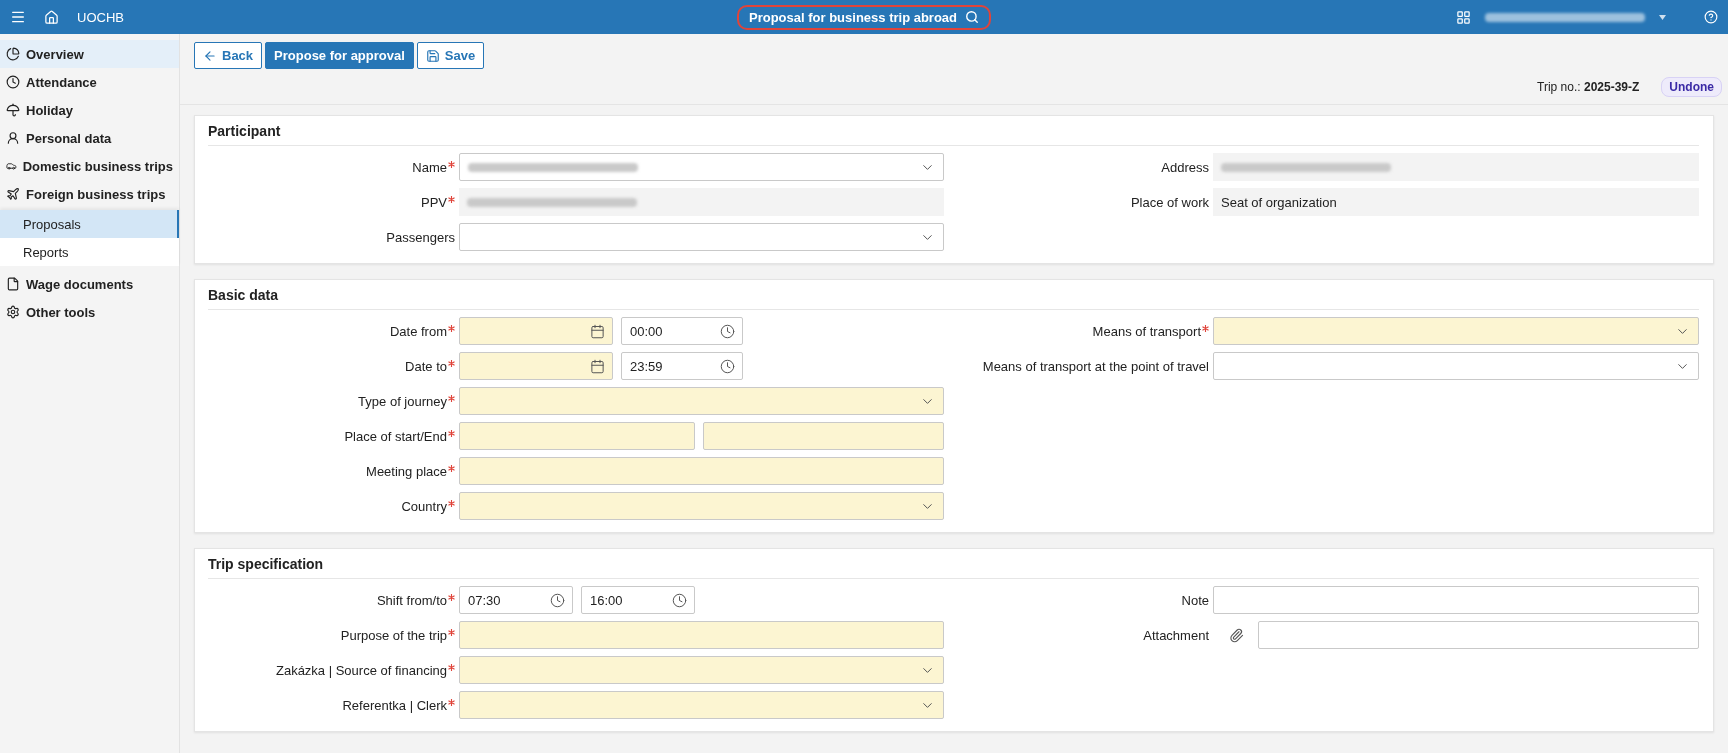 This screenshot has height=753, width=1728. What do you see at coordinates (51, 17) in the screenshot?
I see `home-icon` at bounding box center [51, 17].